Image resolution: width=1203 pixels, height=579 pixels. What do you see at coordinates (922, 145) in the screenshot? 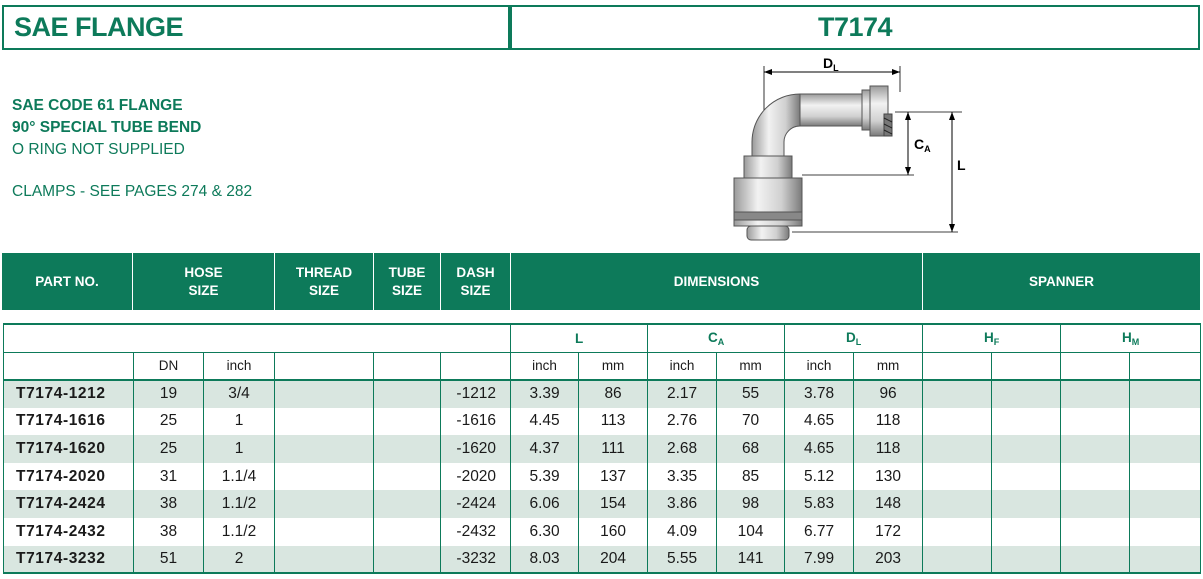
I see `ca-label: CA` at bounding box center [922, 145].